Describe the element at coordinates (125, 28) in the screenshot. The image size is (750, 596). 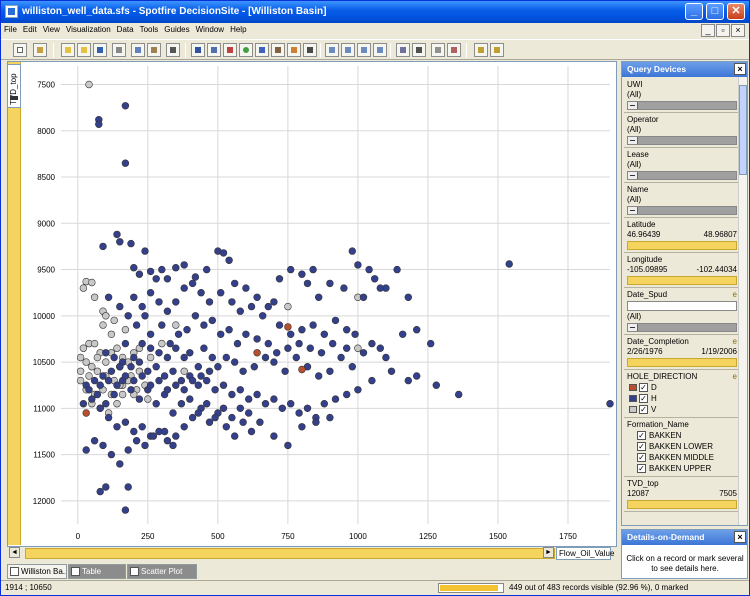
I see `menu-data: Data` at that location.